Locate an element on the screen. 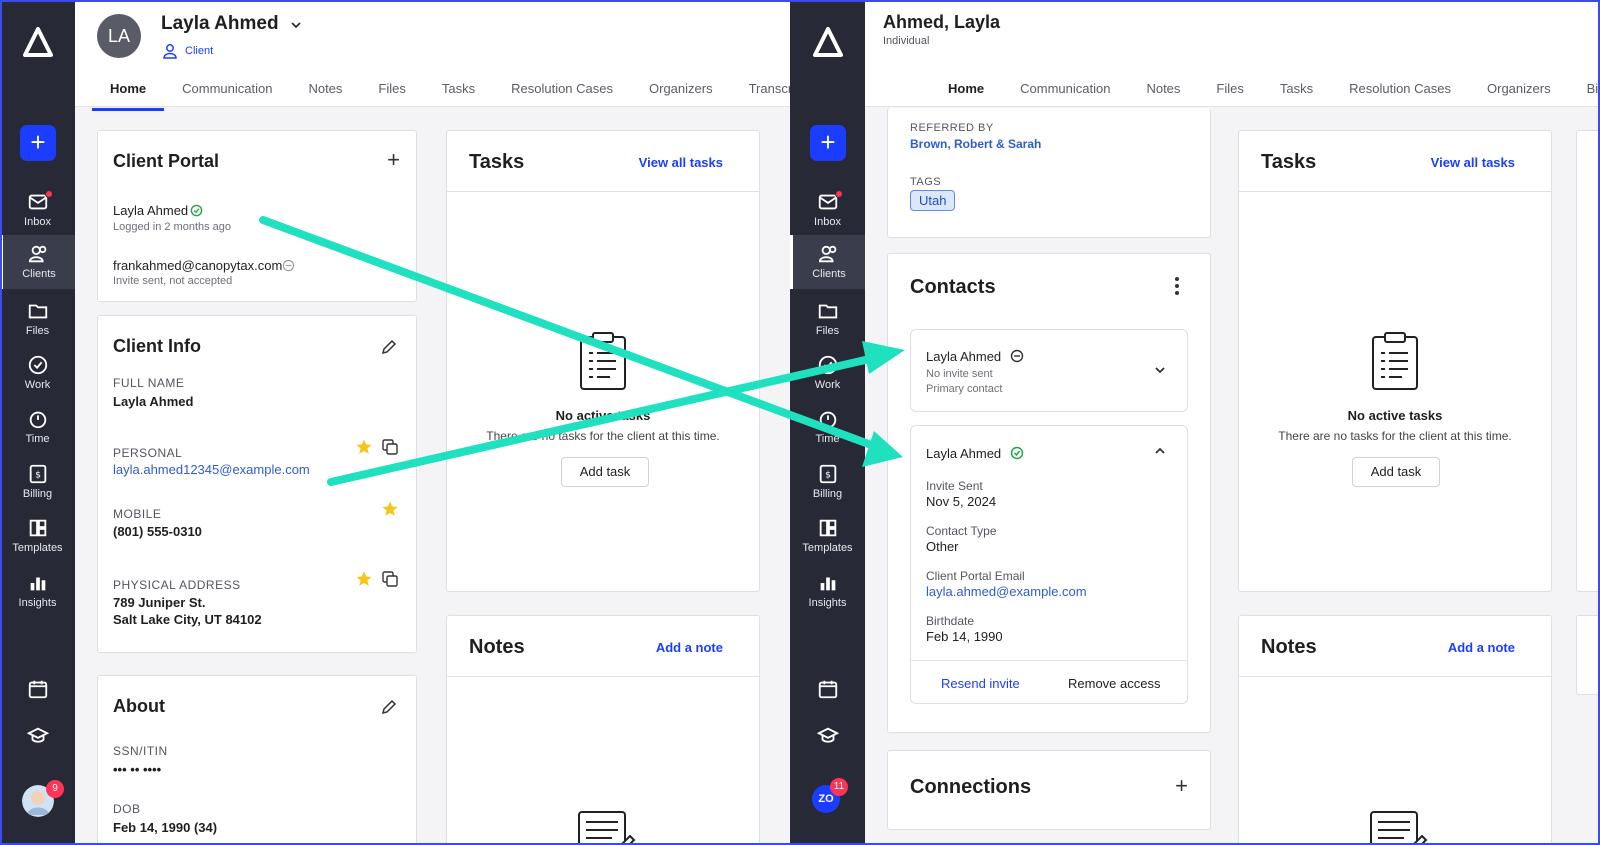 This screenshot has width=1600, height=845. chevron-up-icon is located at coordinates (1160, 451).